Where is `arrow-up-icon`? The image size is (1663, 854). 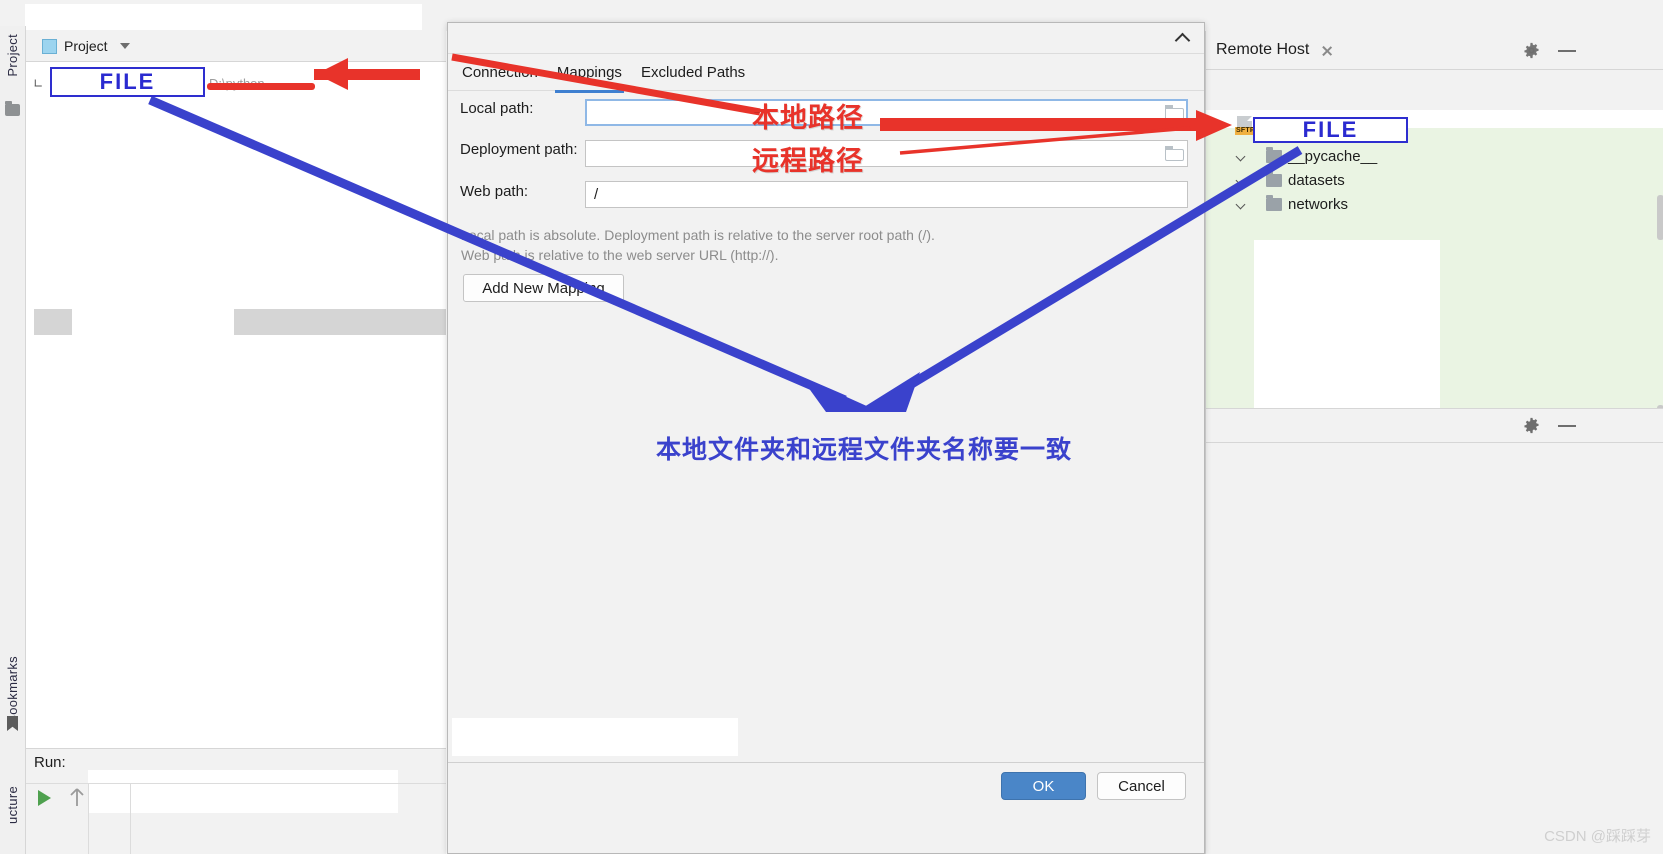
arrow-up-icon is located at coordinates (77, 797).